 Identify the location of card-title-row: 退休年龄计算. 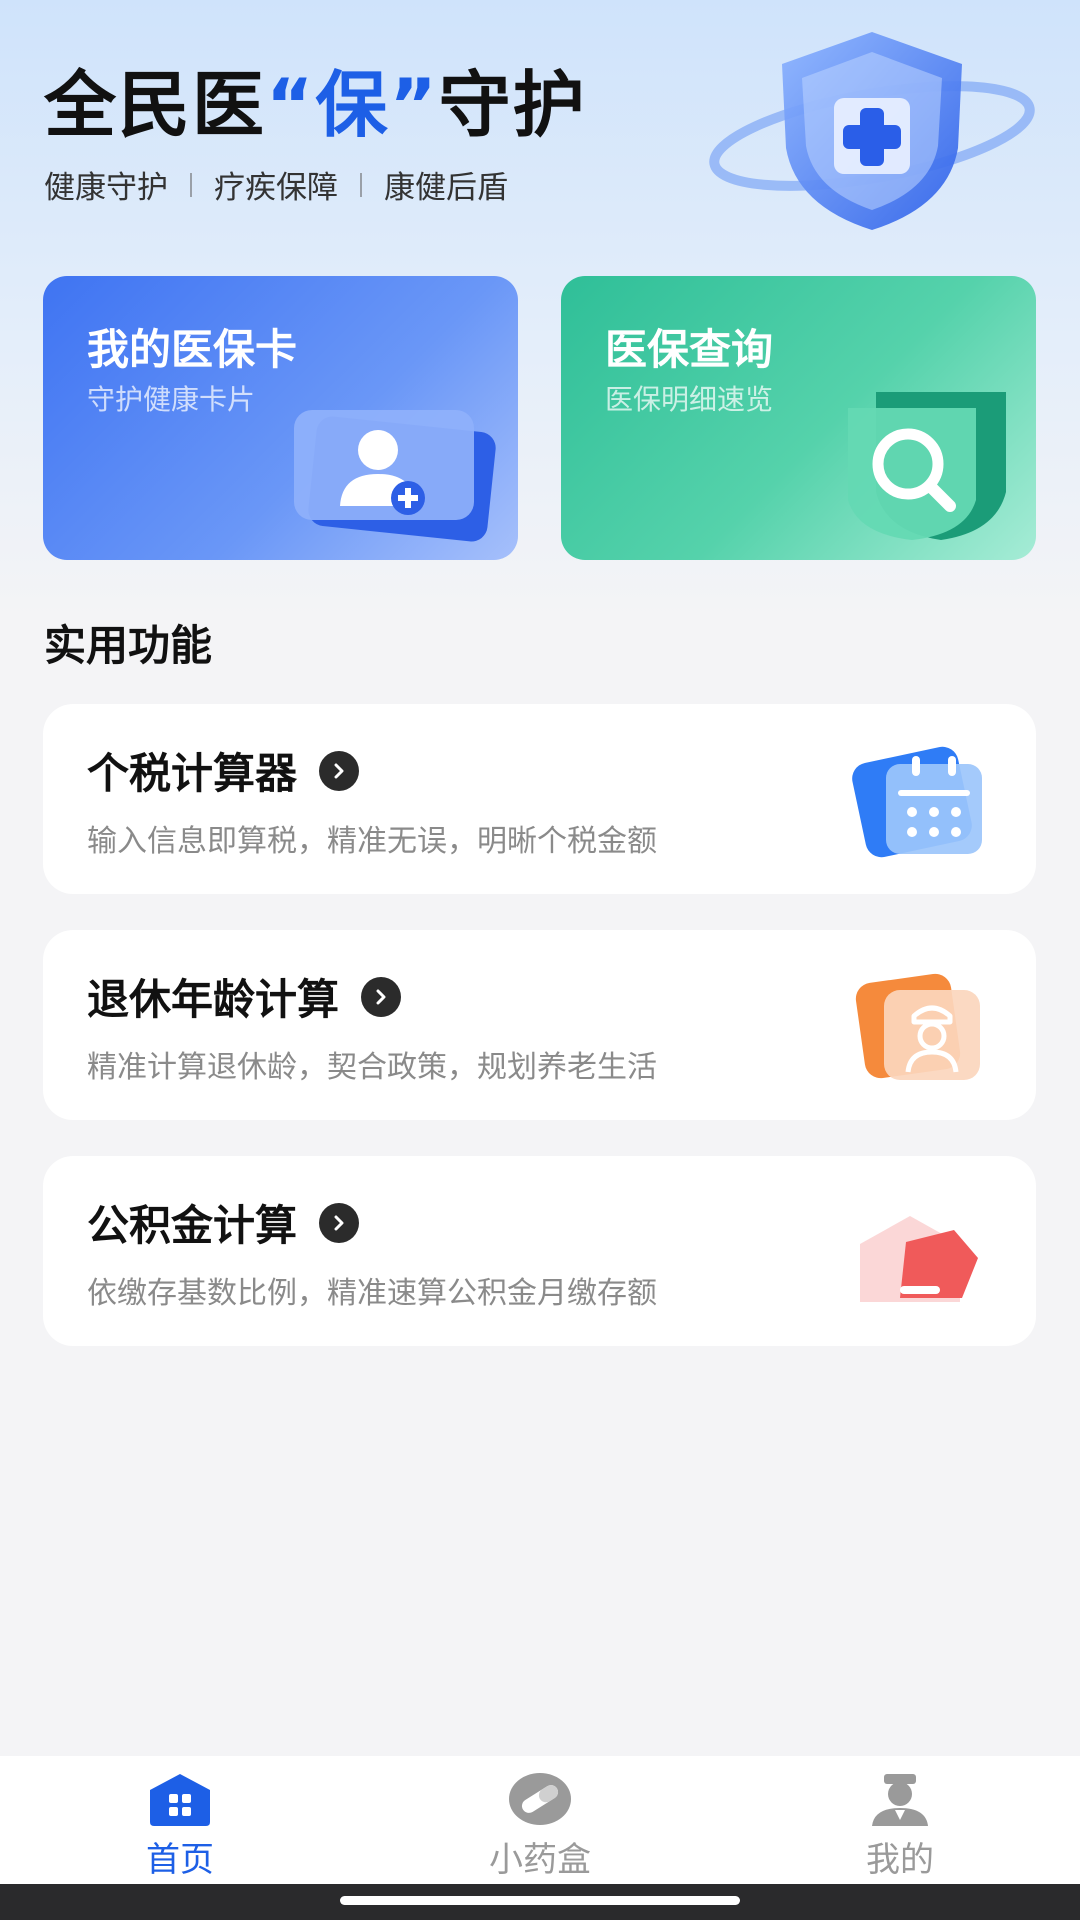
(244, 996).